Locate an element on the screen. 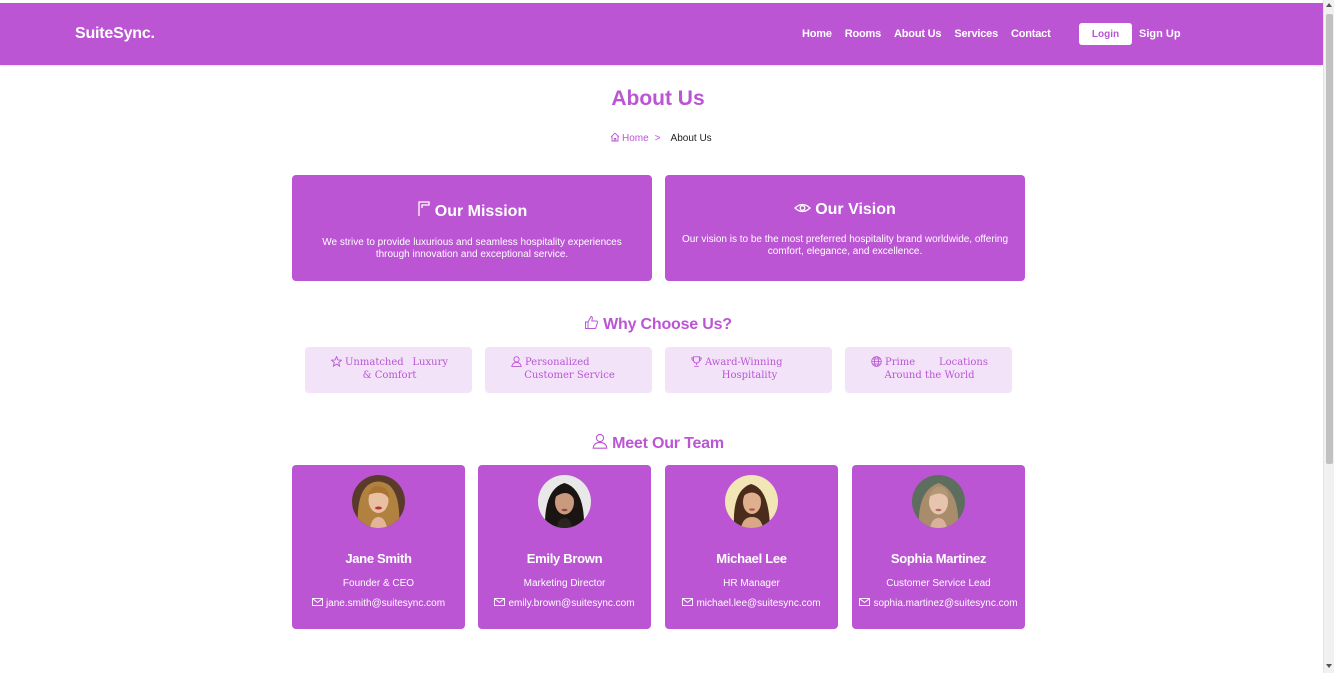  scroll-down-arrow-icon is located at coordinates (1329, 666).